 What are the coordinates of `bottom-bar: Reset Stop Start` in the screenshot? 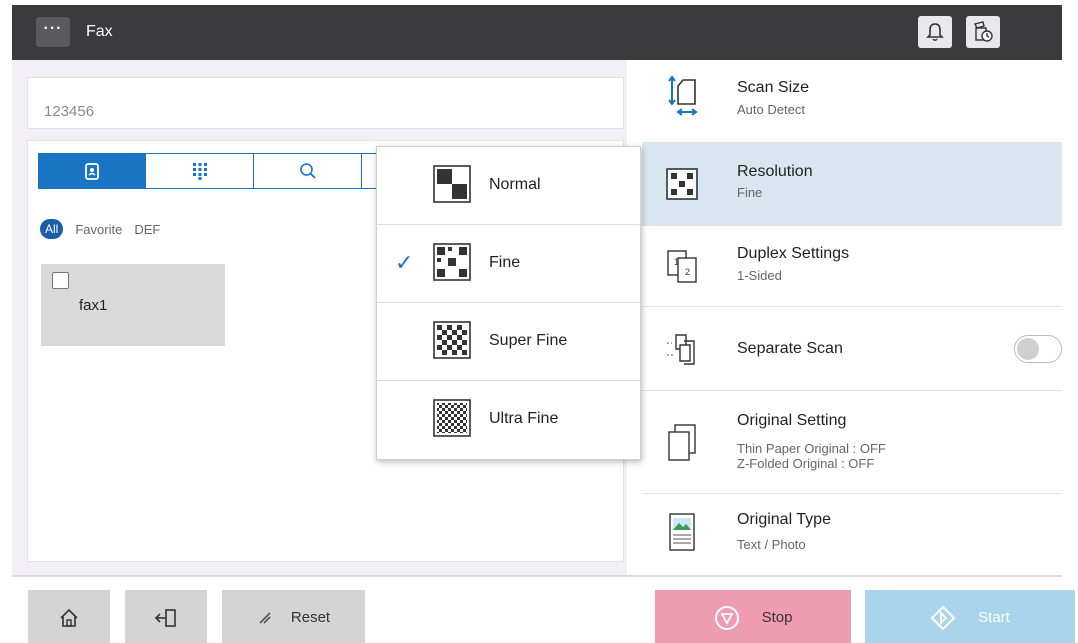 It's located at (543, 609).